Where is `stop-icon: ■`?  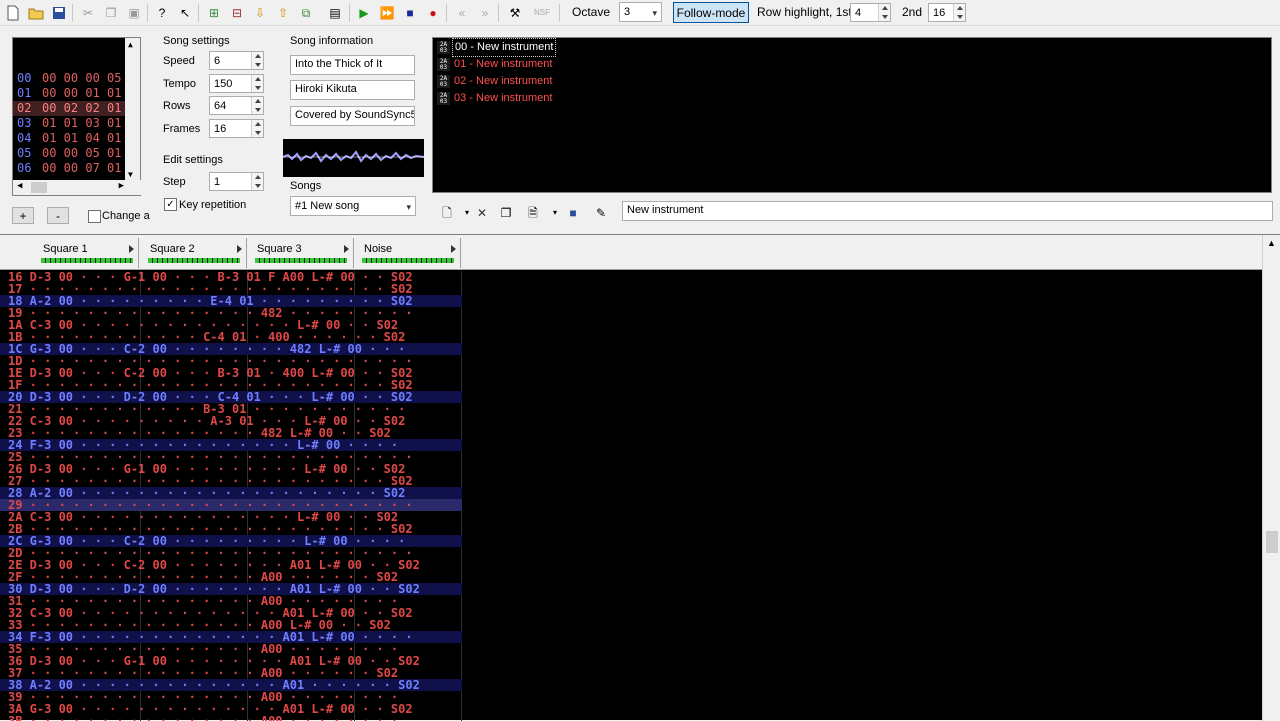 stop-icon: ■ is located at coordinates (410, 12).